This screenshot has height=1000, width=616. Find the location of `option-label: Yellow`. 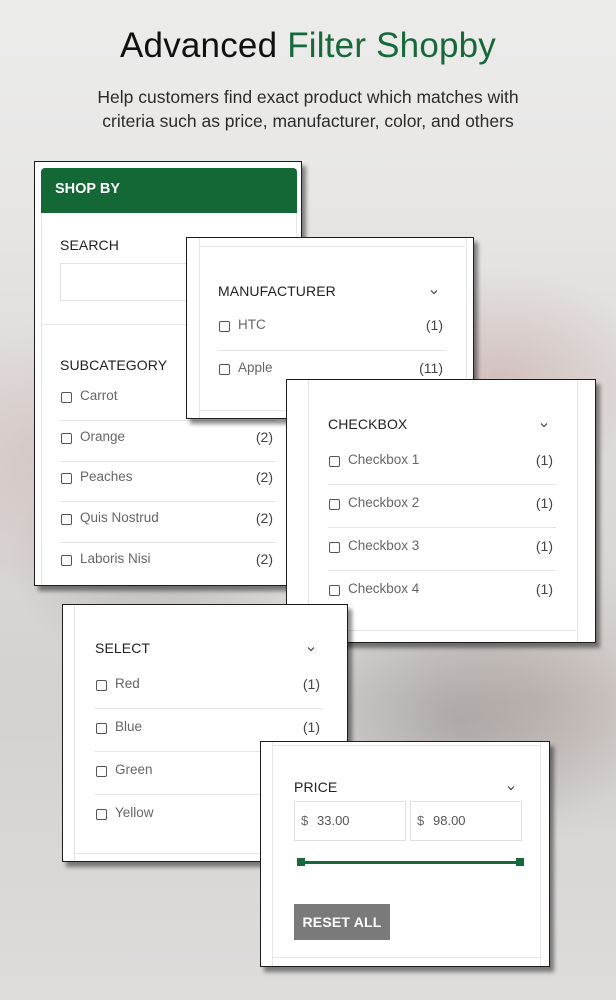

option-label: Yellow is located at coordinates (134, 812).